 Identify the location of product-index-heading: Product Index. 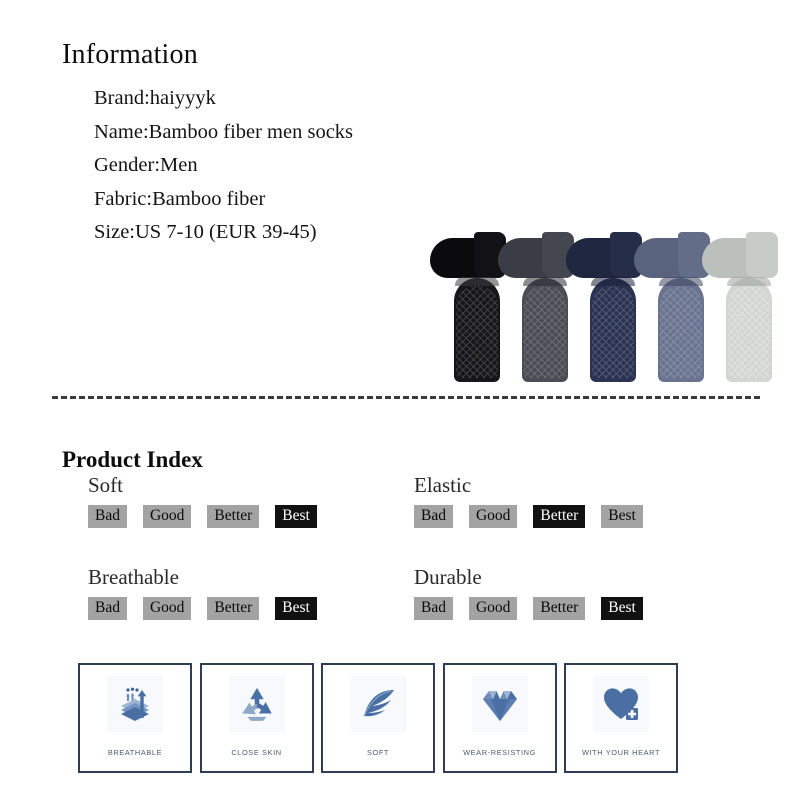
(132, 460).